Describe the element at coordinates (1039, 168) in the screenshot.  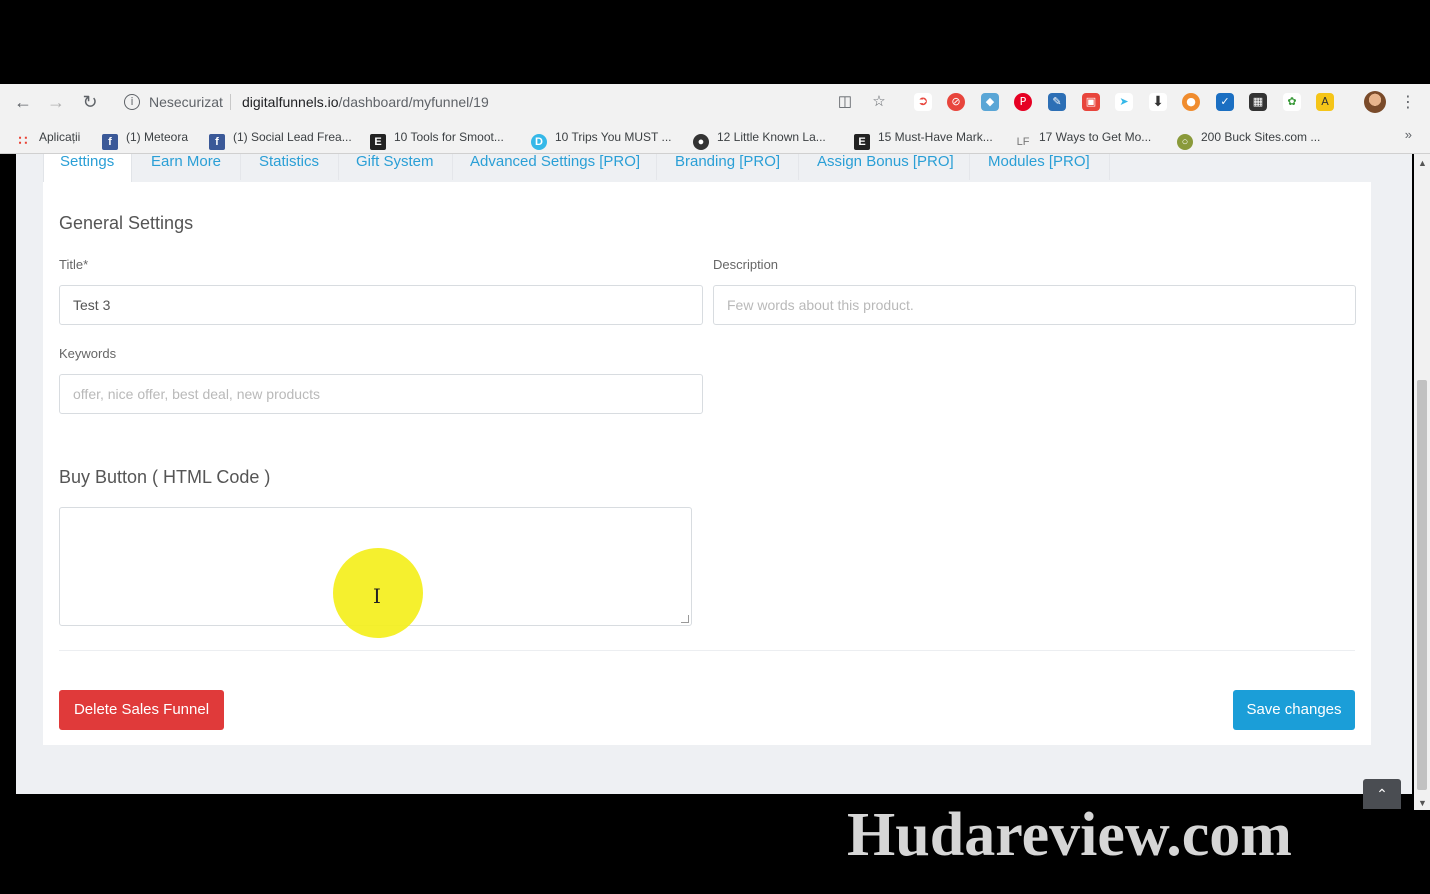
I see `tab-modules: Modules [PRO]` at that location.